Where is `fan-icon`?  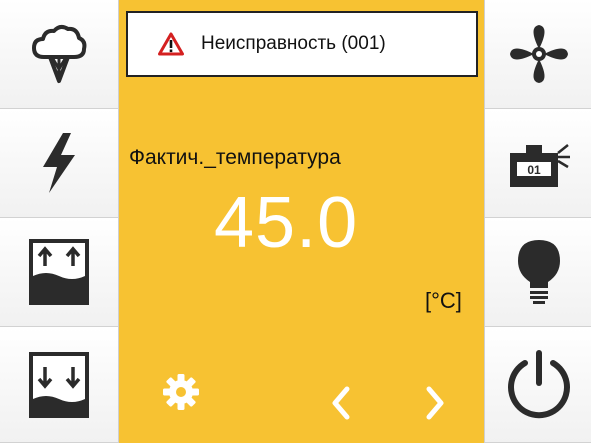 fan-icon is located at coordinates (538, 54).